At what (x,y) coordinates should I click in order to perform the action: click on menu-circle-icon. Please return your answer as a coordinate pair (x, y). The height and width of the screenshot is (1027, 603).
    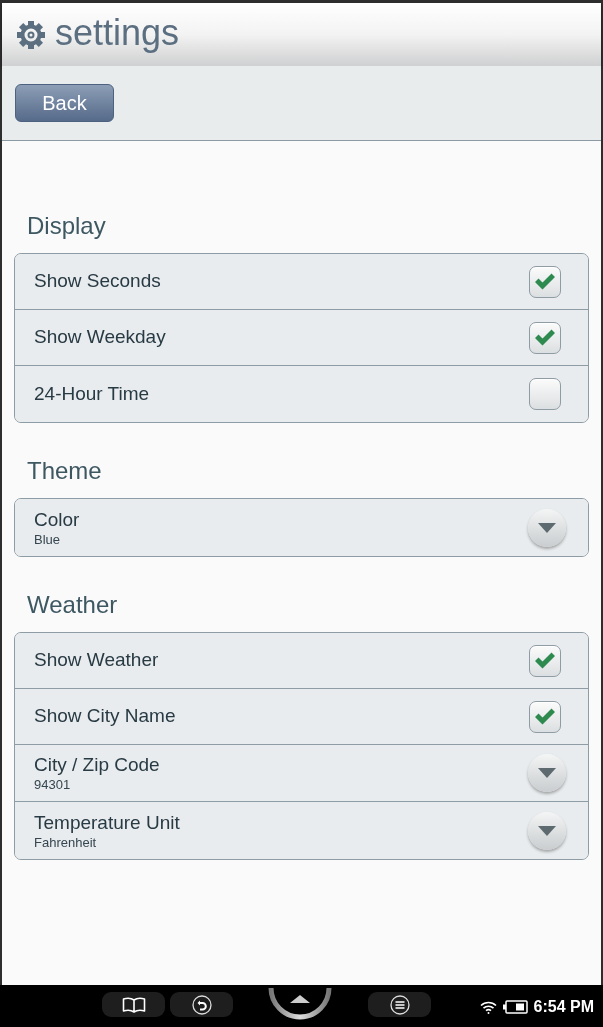
    Looking at the image, I should click on (399, 1004).